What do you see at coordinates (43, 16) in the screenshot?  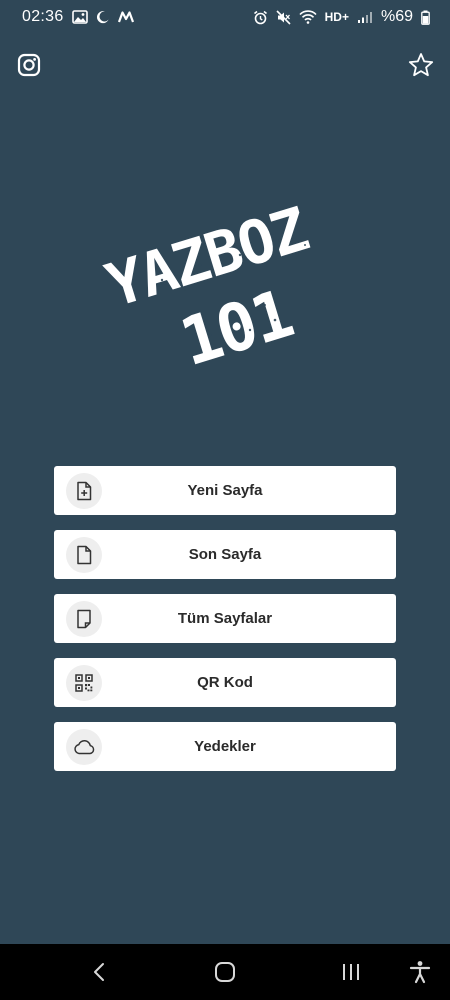 I see `status-time: 02:36` at bounding box center [43, 16].